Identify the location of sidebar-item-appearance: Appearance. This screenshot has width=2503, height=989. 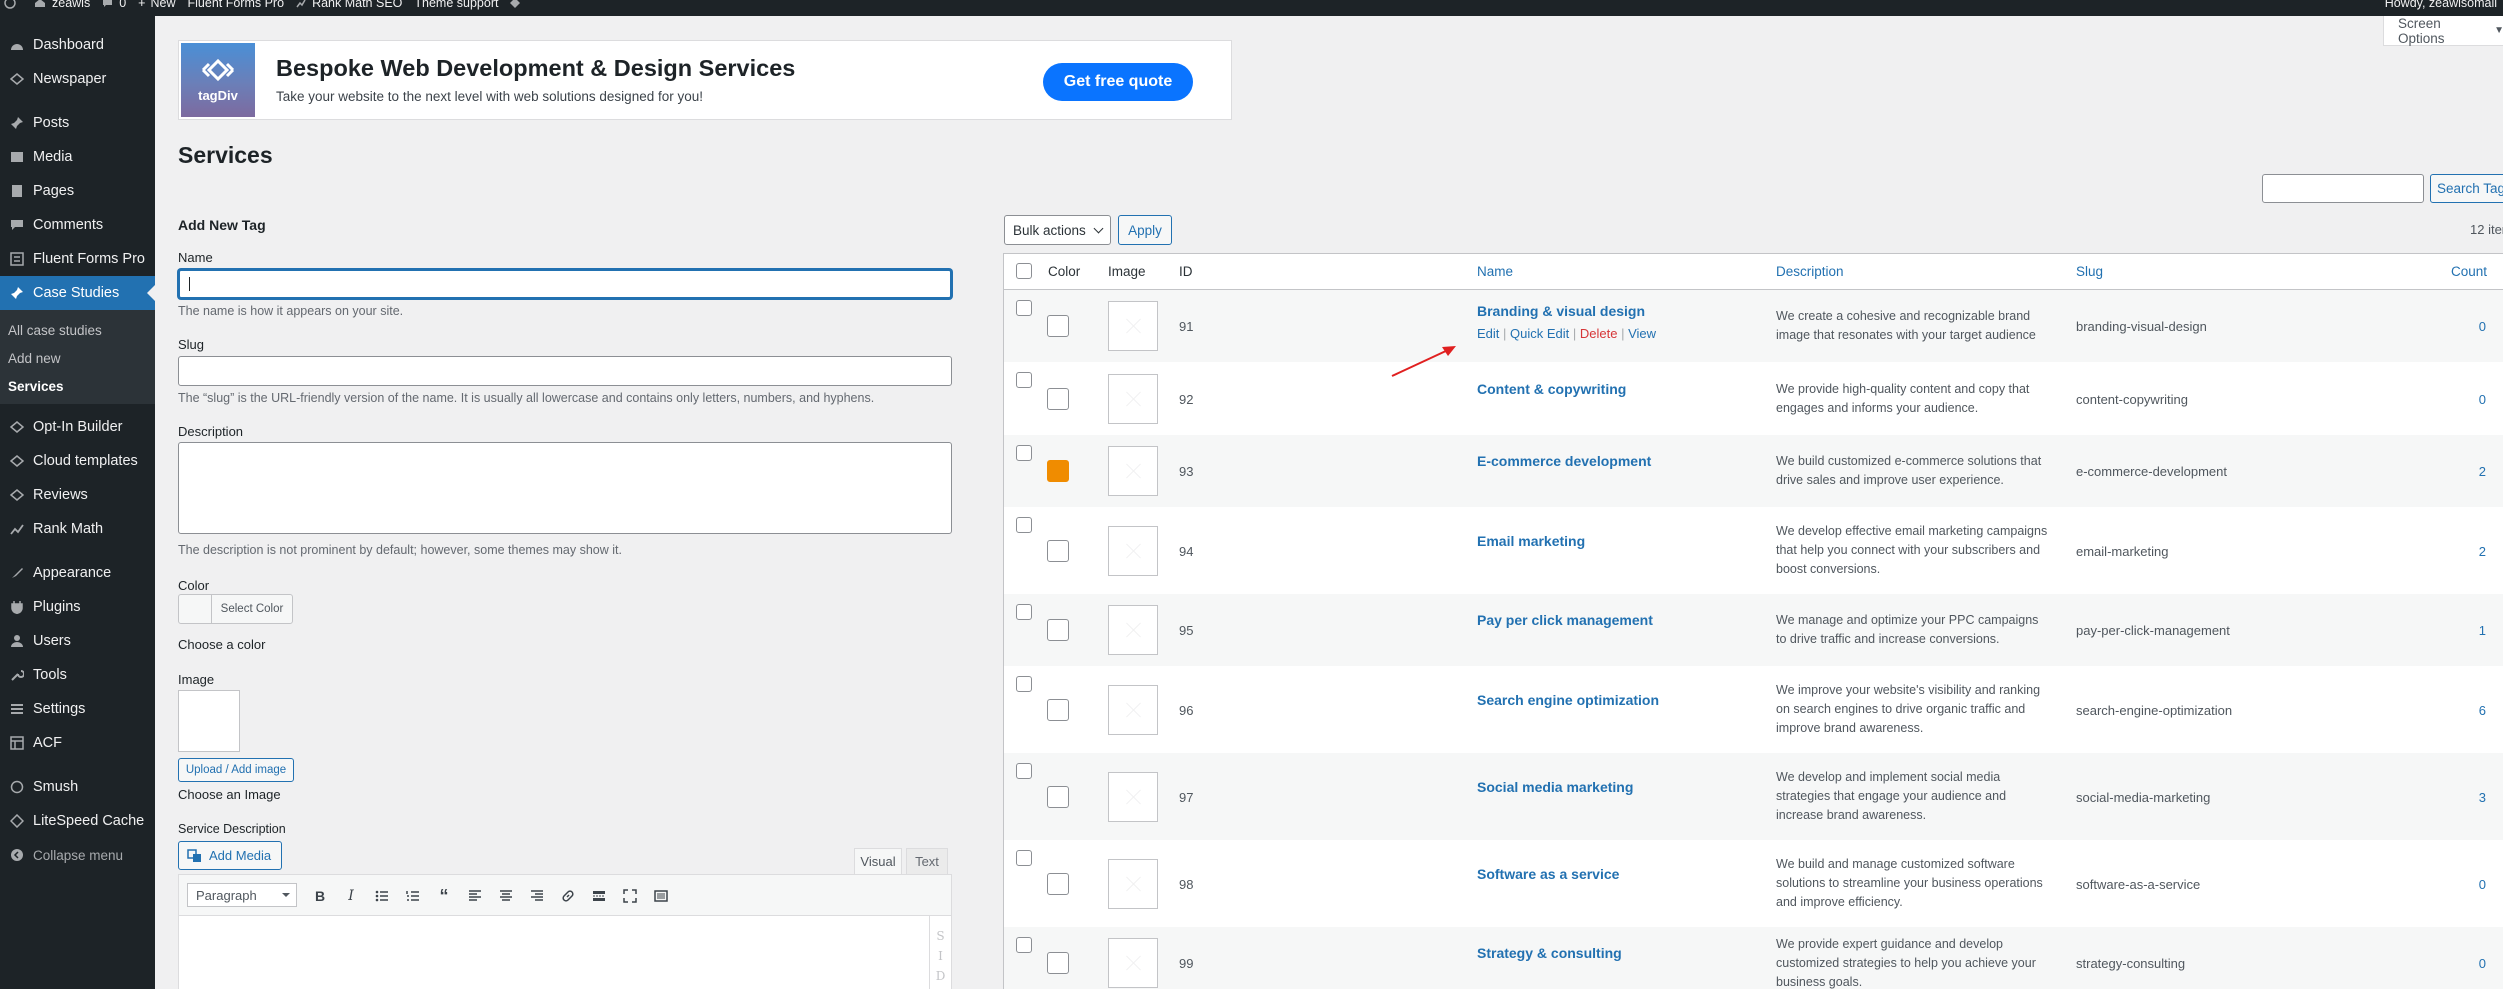
(77, 573).